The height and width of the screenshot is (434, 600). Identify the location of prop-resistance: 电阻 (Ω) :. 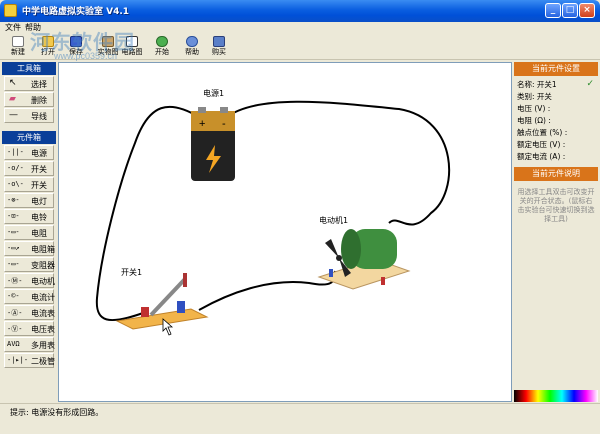
(556, 121).